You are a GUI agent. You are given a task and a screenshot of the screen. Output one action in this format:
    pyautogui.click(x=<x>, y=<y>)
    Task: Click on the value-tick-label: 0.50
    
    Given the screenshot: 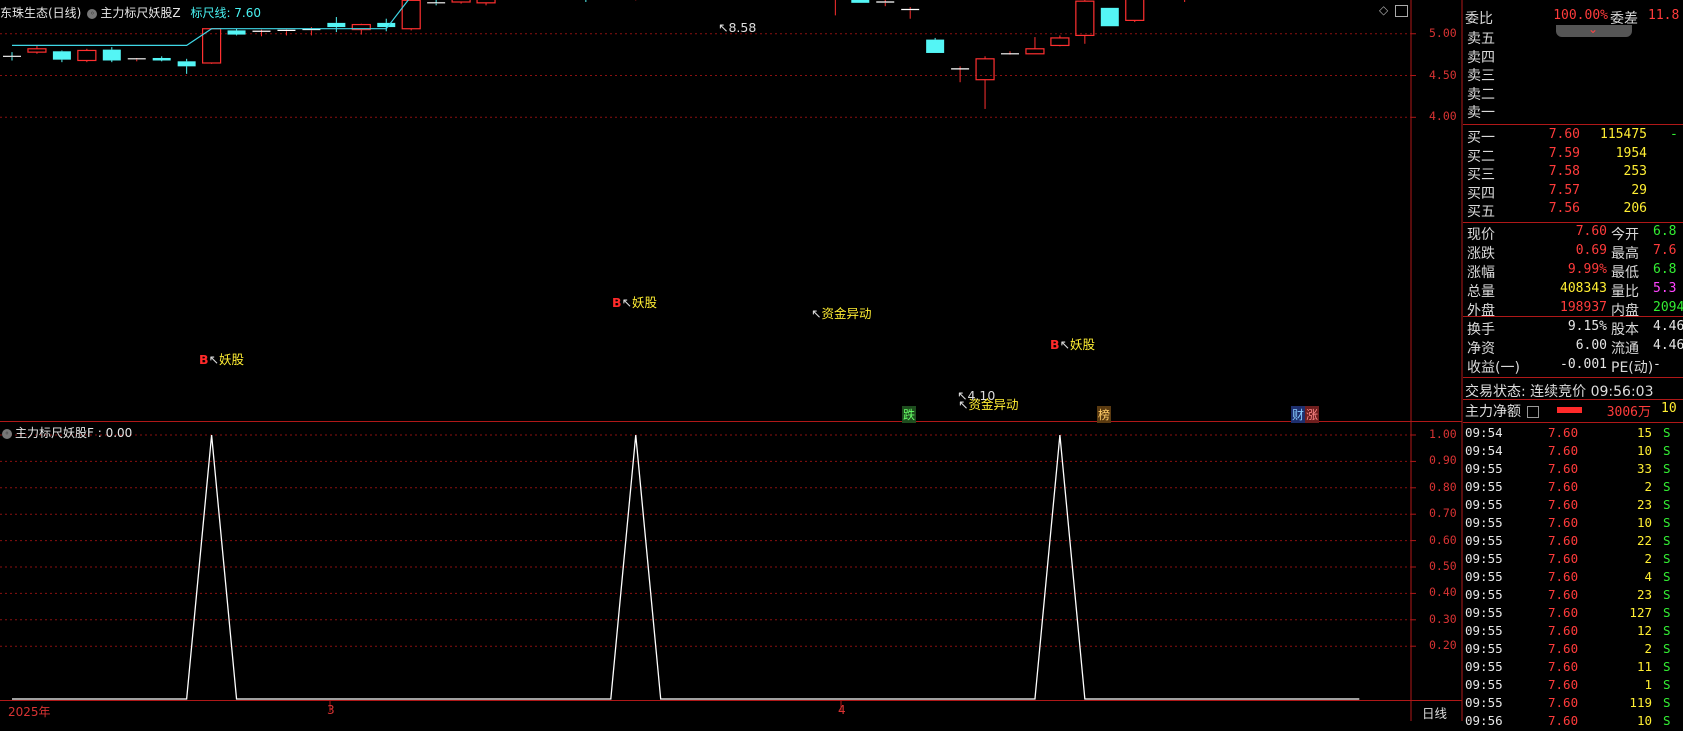 What is the action you would take?
    pyautogui.click(x=1443, y=566)
    